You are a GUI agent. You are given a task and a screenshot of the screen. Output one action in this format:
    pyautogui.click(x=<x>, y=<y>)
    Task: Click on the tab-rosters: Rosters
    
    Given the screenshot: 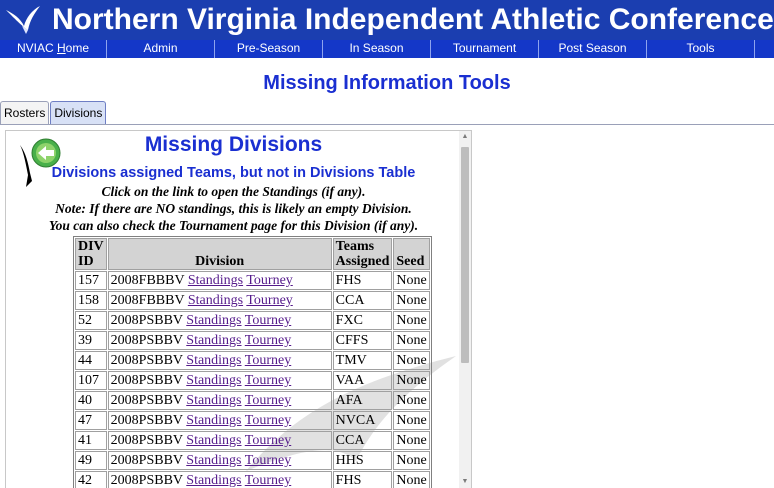 What is the action you would take?
    pyautogui.click(x=25, y=113)
    